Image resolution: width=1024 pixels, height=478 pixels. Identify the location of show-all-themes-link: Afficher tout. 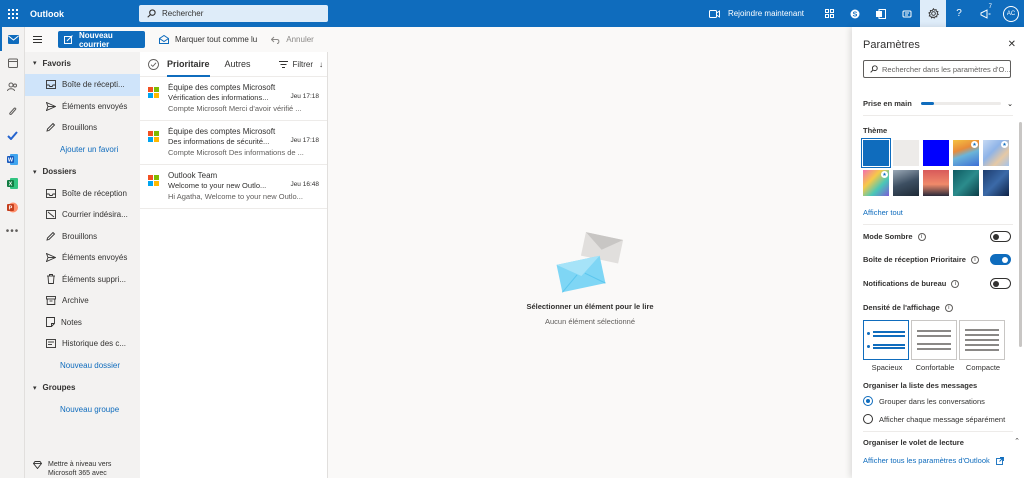
(883, 212).